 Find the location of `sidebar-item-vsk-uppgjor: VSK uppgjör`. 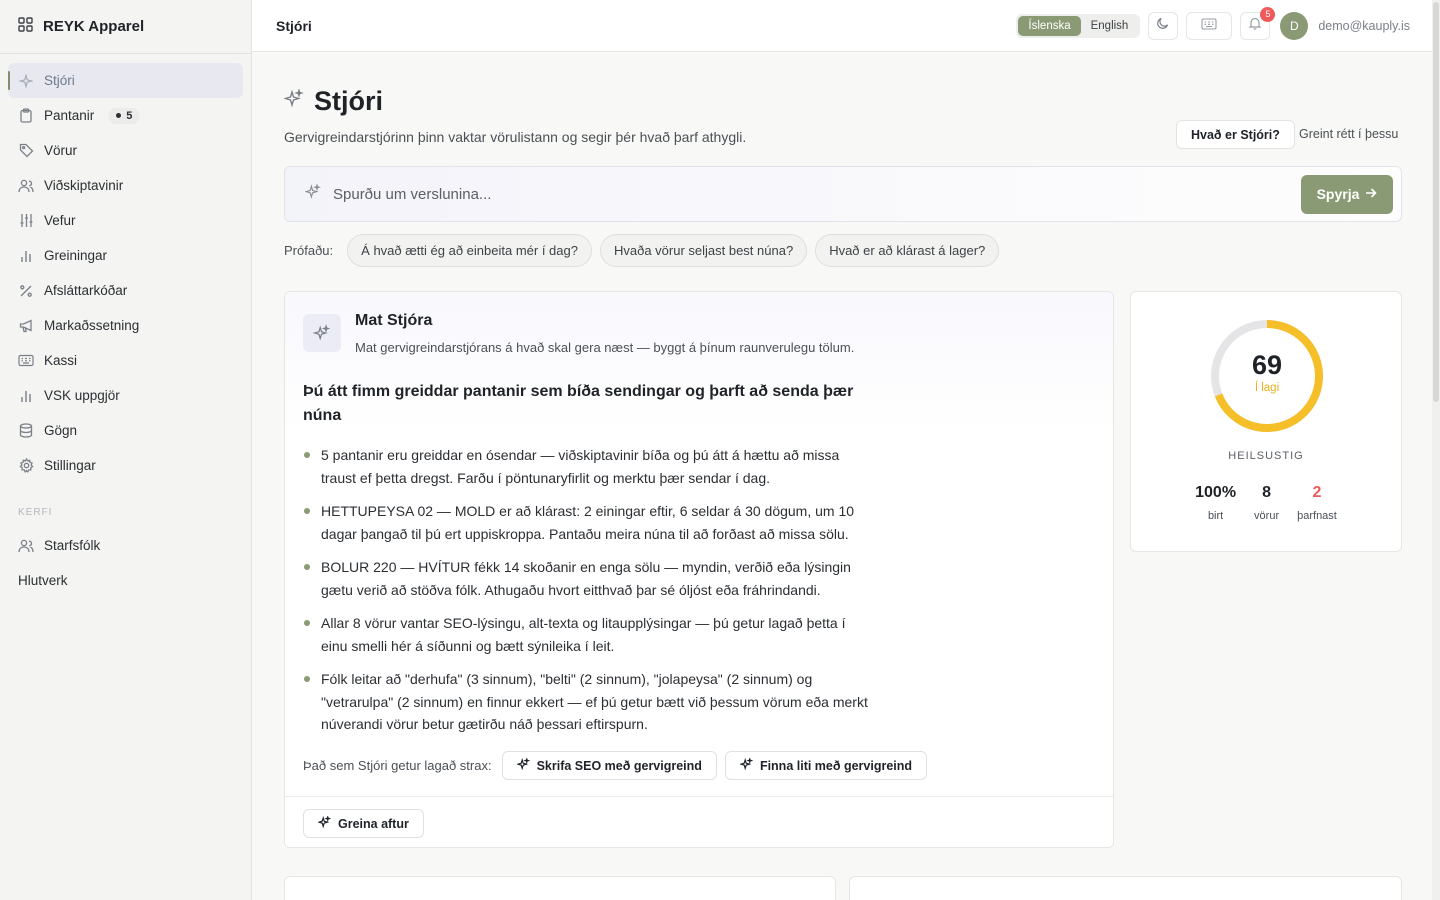

sidebar-item-vsk-uppgjor: VSK uppgjör is located at coordinates (125, 395).